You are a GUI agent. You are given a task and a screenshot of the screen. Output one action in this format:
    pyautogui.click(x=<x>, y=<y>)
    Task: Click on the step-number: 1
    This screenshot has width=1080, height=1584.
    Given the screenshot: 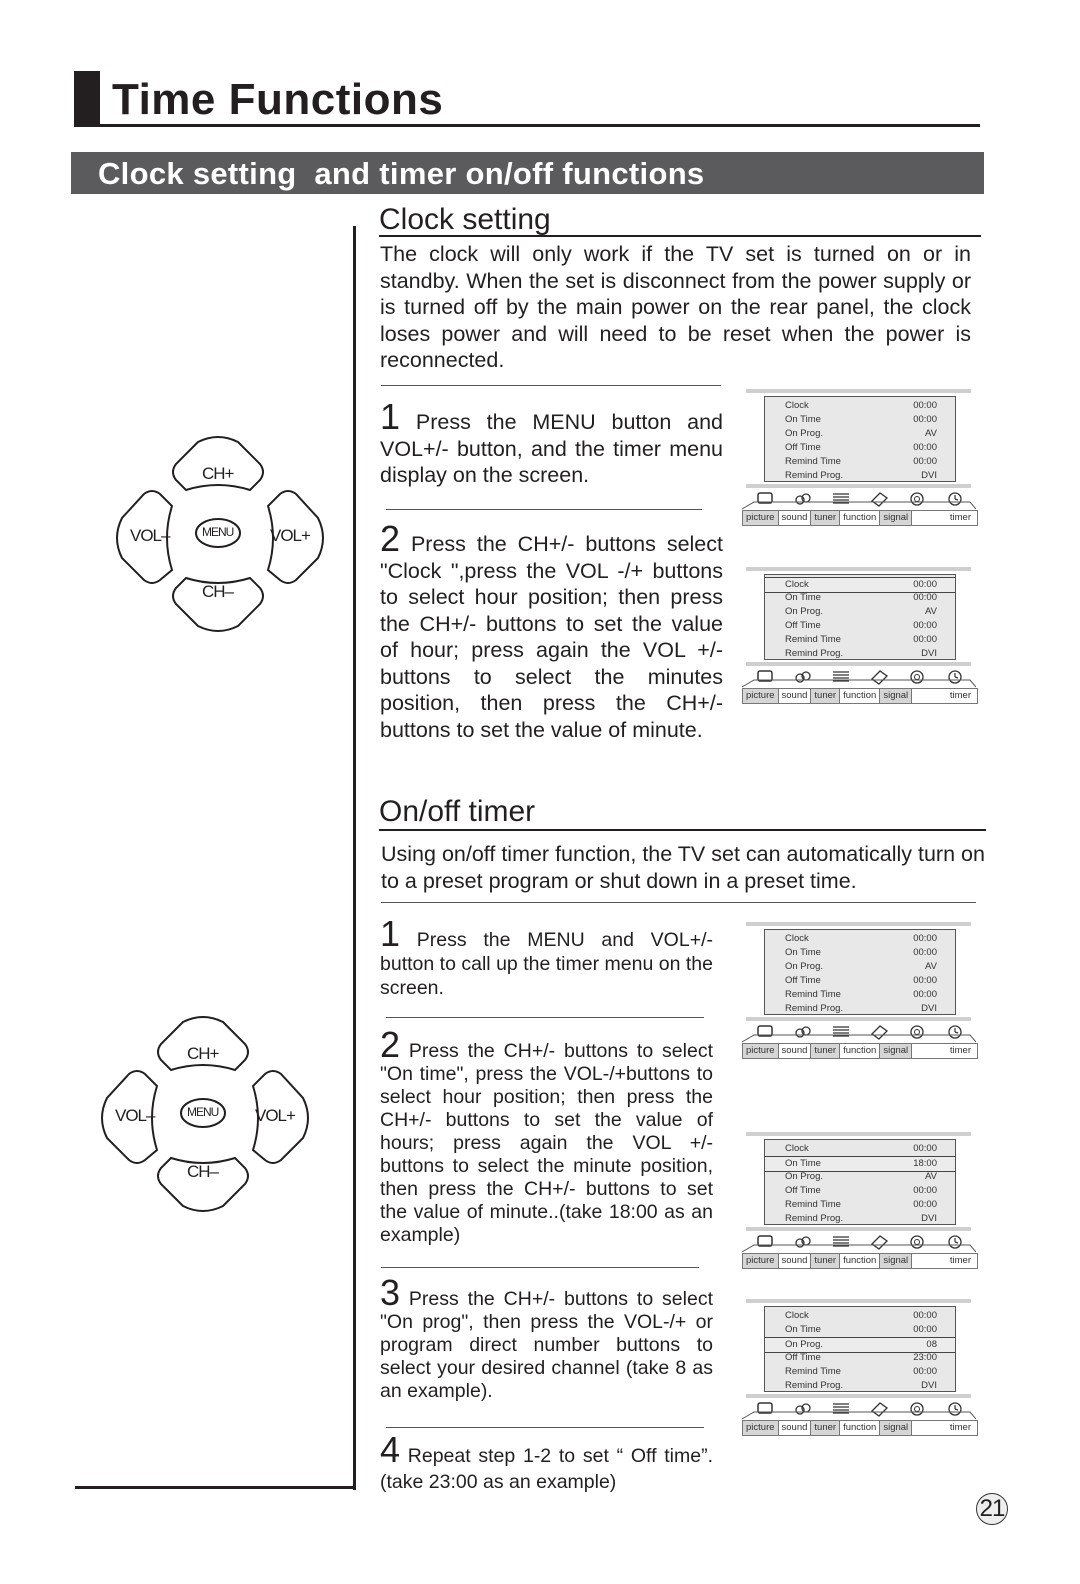 What is the action you would take?
    pyautogui.click(x=390, y=933)
    